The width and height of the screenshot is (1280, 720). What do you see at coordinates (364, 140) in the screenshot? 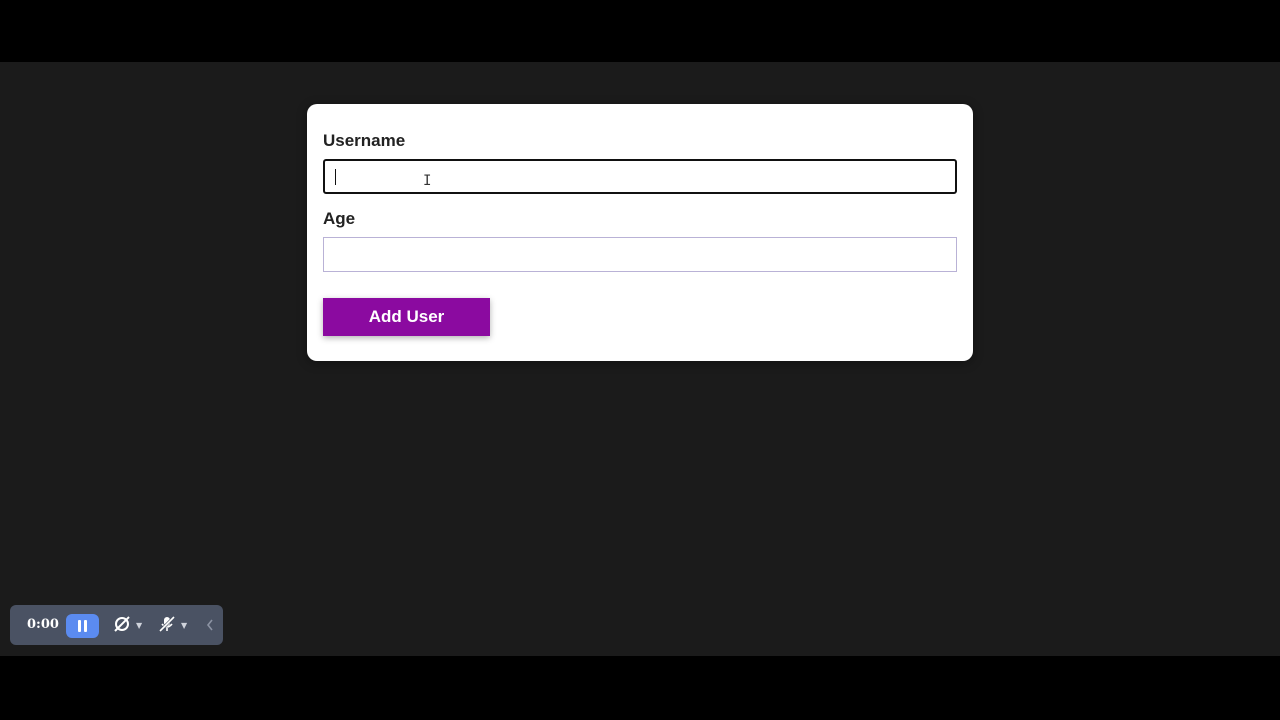
I see `username-label: Username` at bounding box center [364, 140].